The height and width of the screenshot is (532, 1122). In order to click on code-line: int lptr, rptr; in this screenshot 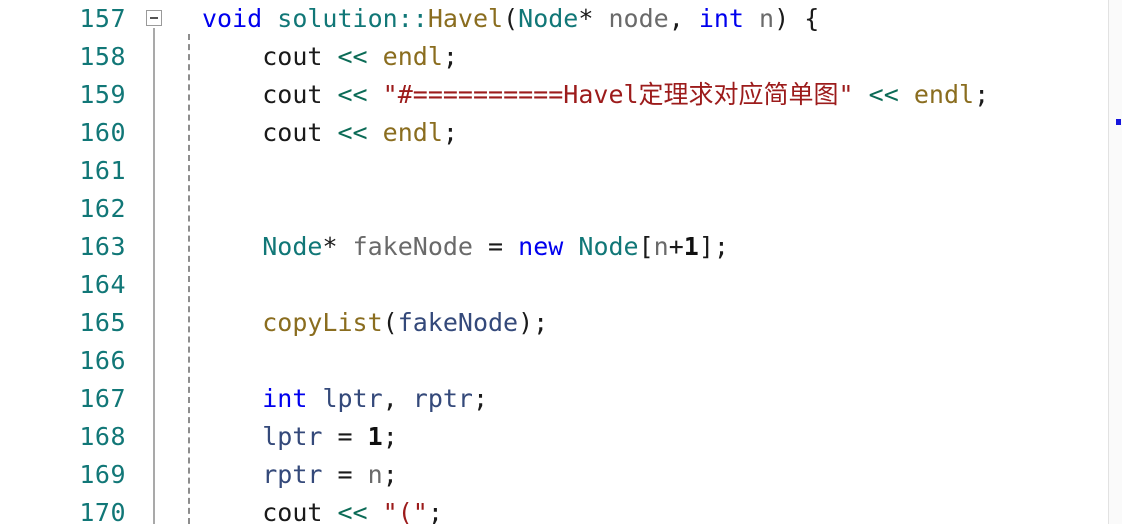, I will do `click(647, 399)`.